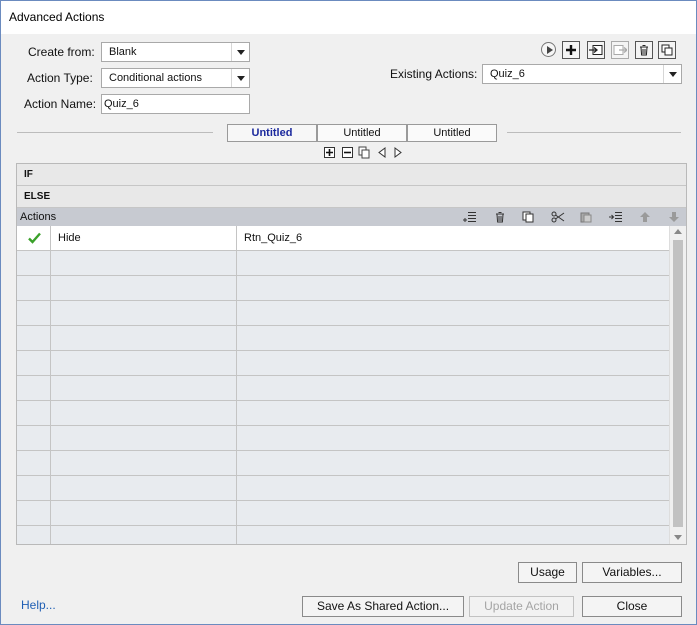 This screenshot has width=697, height=625. Describe the element at coordinates (470, 217) in the screenshot. I see `insert-row-icon` at that location.